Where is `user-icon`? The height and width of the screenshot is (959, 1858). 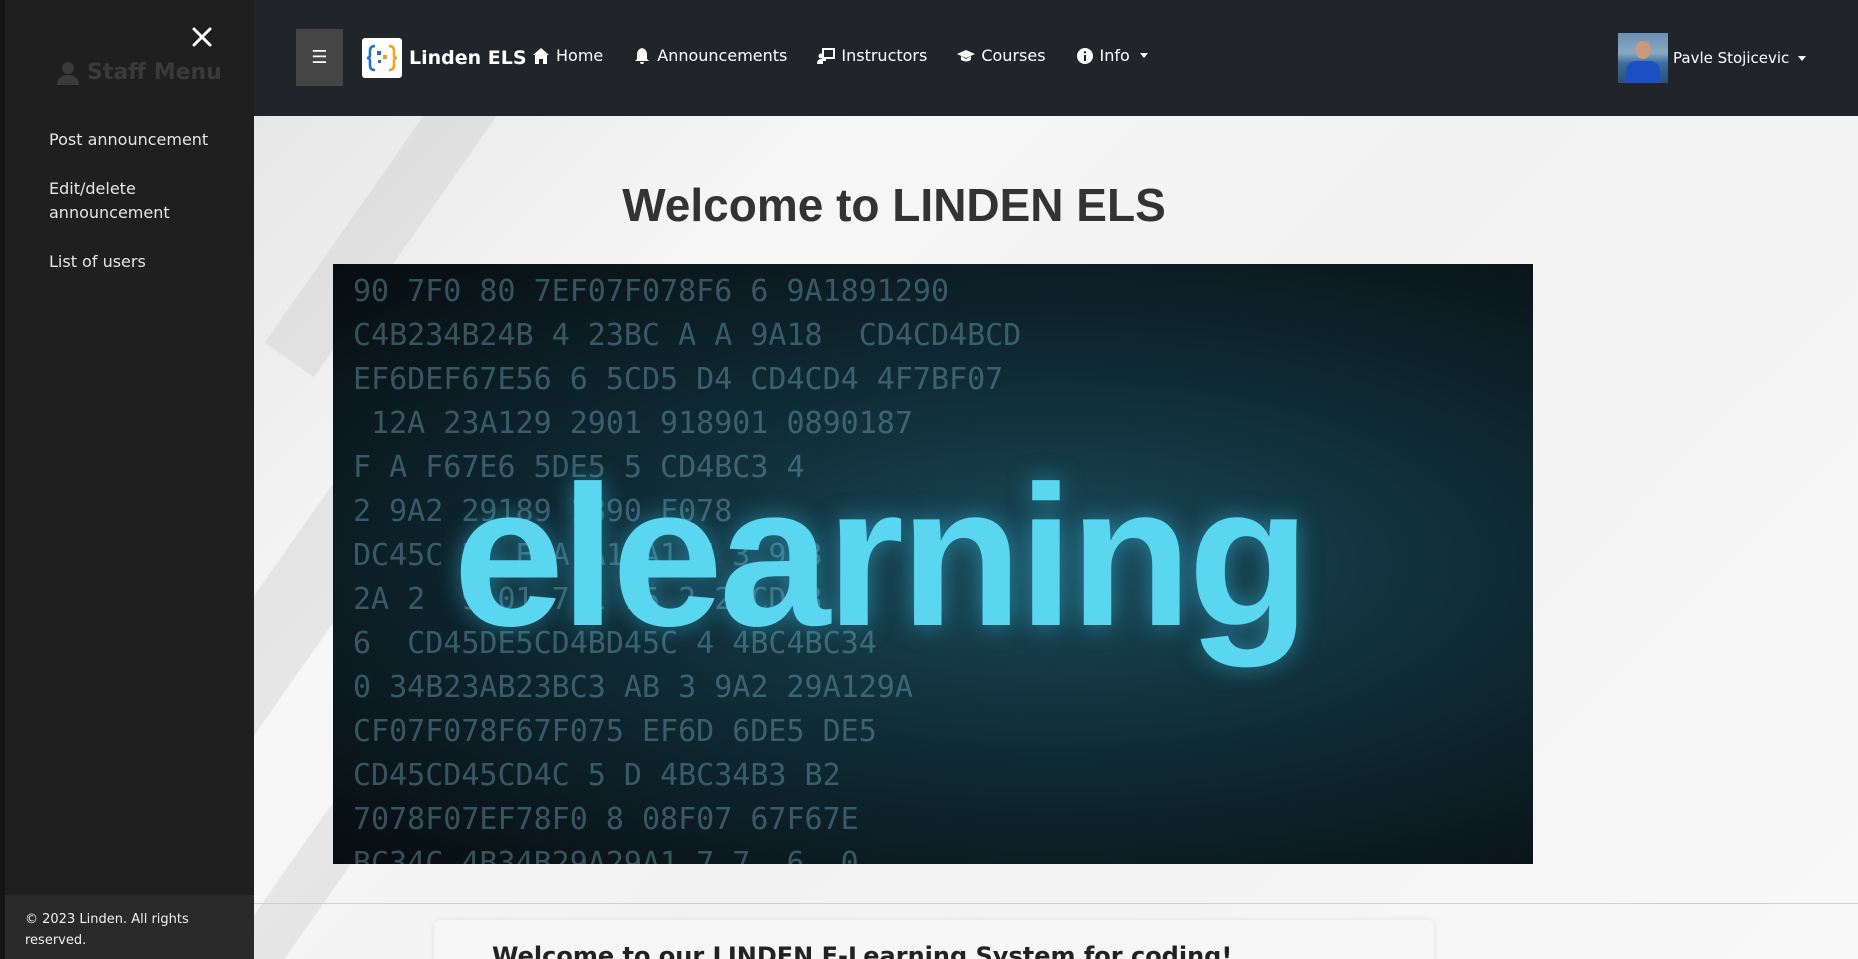
user-icon is located at coordinates (68, 73).